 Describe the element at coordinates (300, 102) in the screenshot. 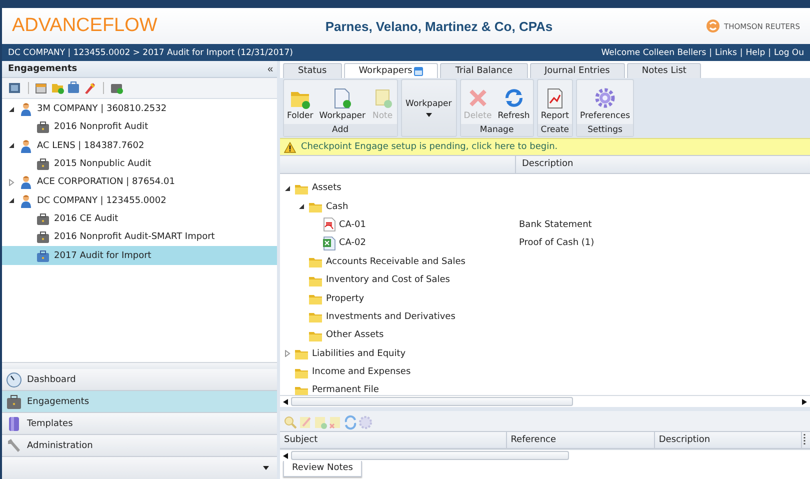

I see `ribbon-button: Folder` at that location.